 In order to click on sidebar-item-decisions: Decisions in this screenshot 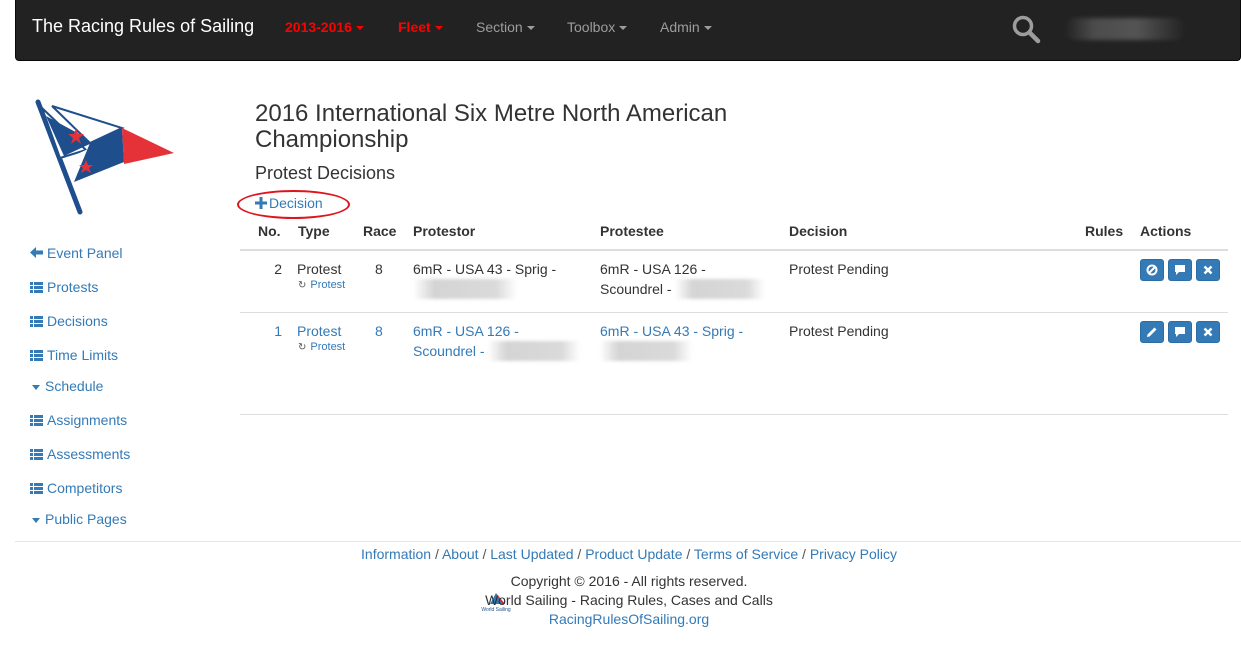, I will do `click(69, 321)`.